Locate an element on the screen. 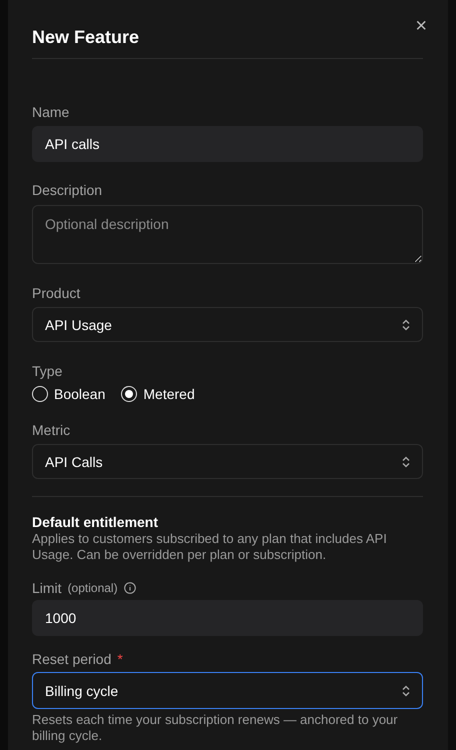 Image resolution: width=456 pixels, height=750 pixels. field-label: Name is located at coordinates (51, 112).